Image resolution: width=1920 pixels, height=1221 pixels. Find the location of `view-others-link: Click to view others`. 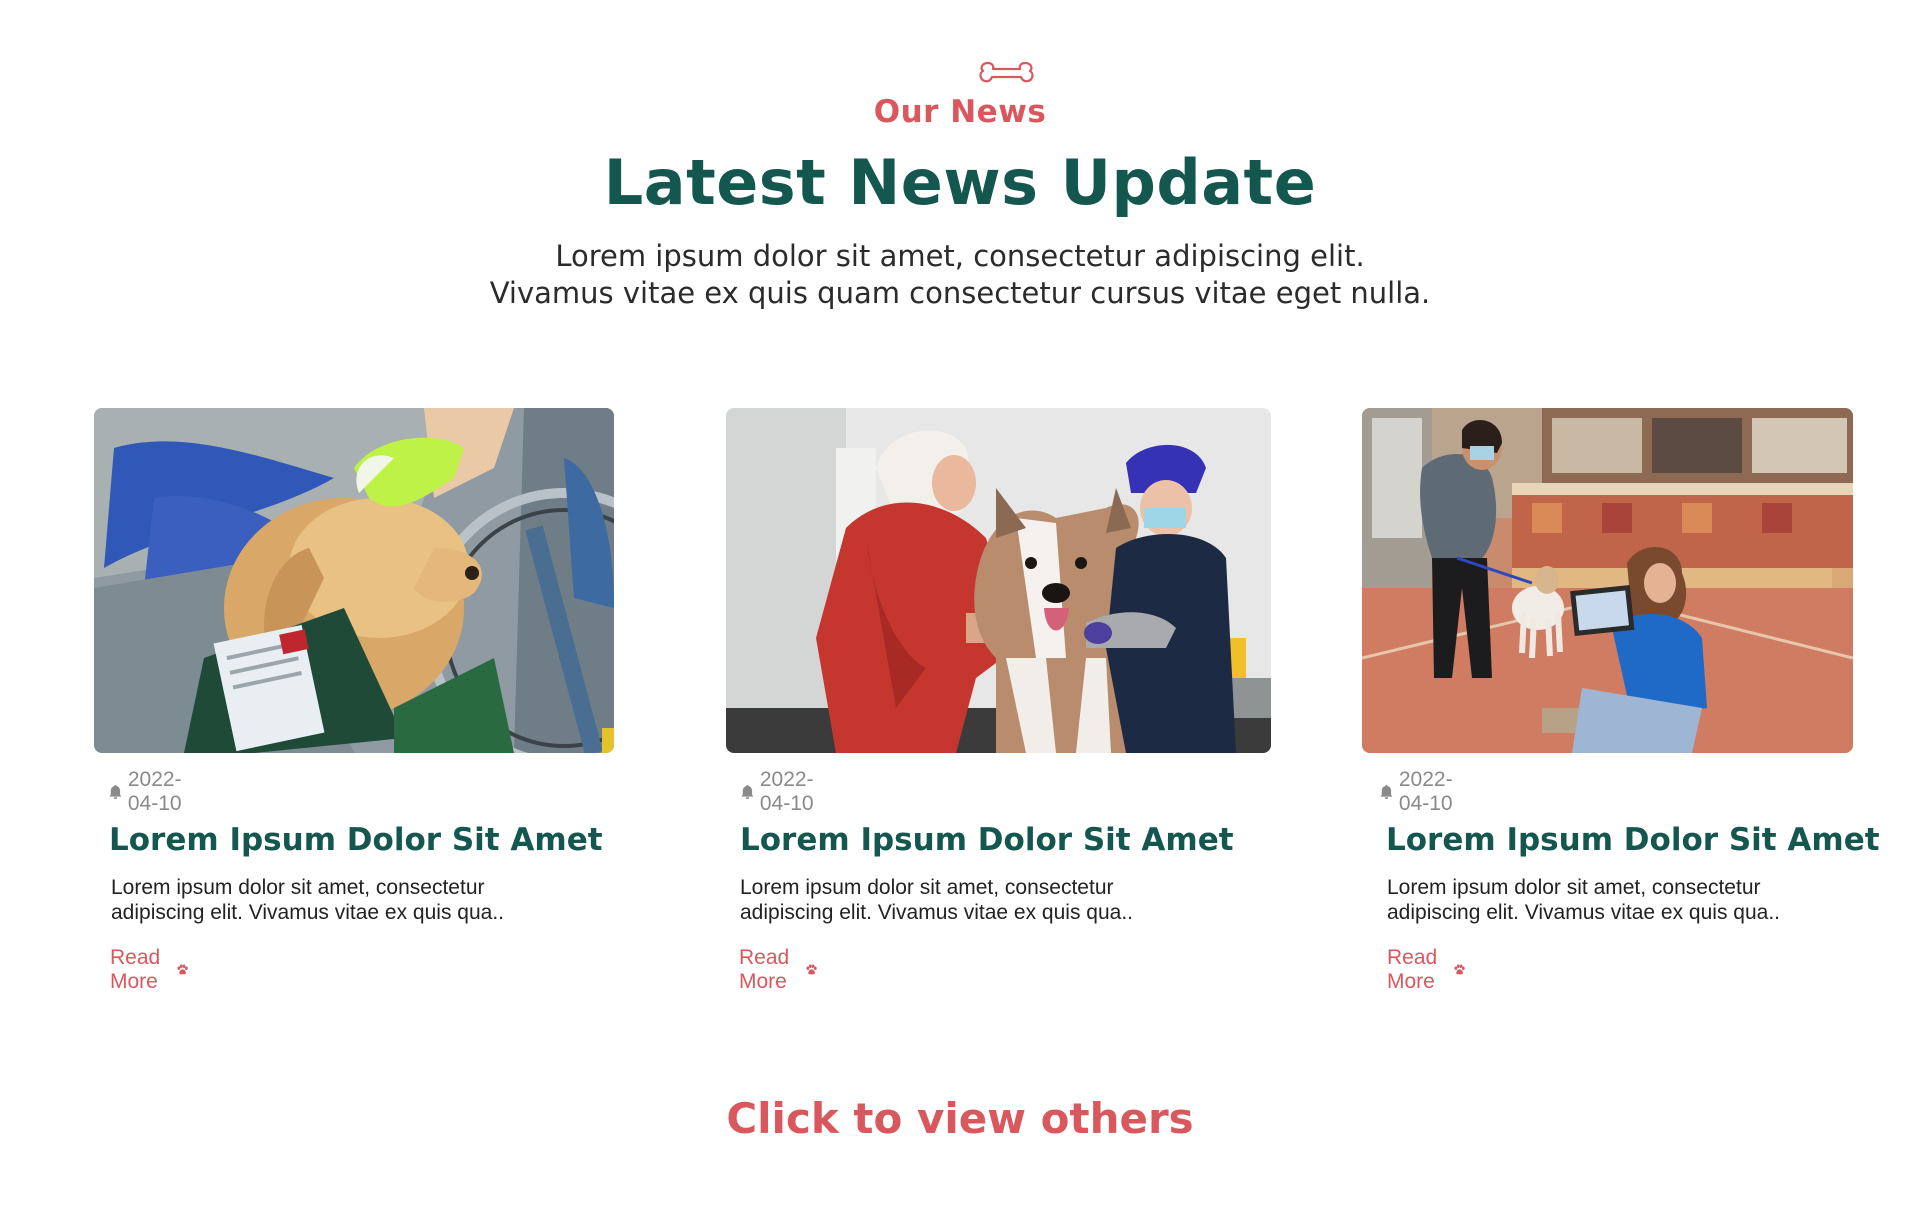

view-others-link: Click to view others is located at coordinates (960, 1119).